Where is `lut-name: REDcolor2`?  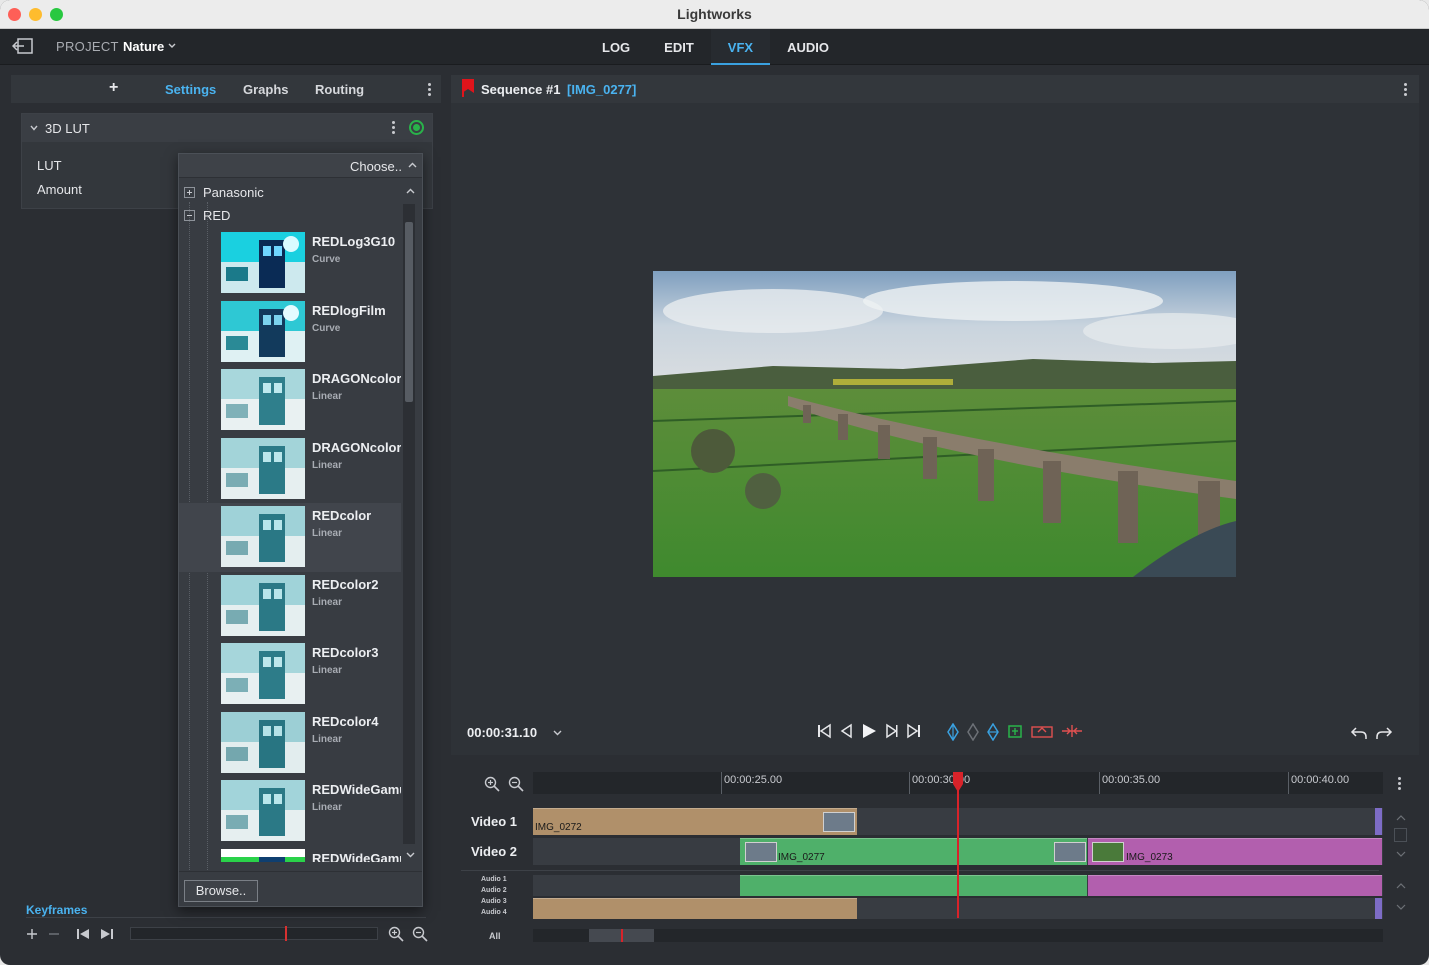
lut-name: REDcolor2 is located at coordinates (345, 584).